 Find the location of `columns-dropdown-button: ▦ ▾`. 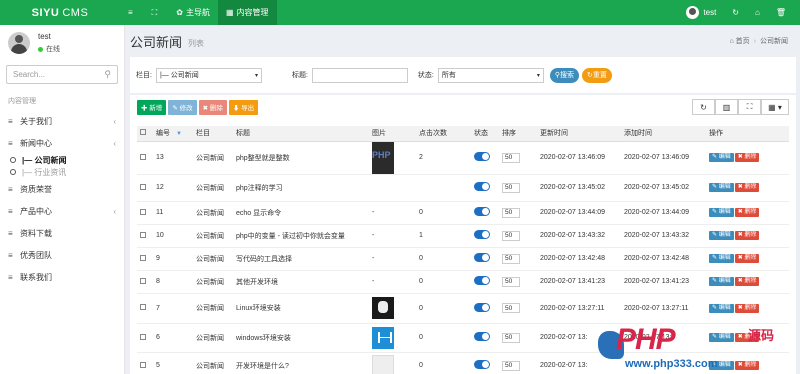

columns-dropdown-button: ▦ ▾ is located at coordinates (775, 107).